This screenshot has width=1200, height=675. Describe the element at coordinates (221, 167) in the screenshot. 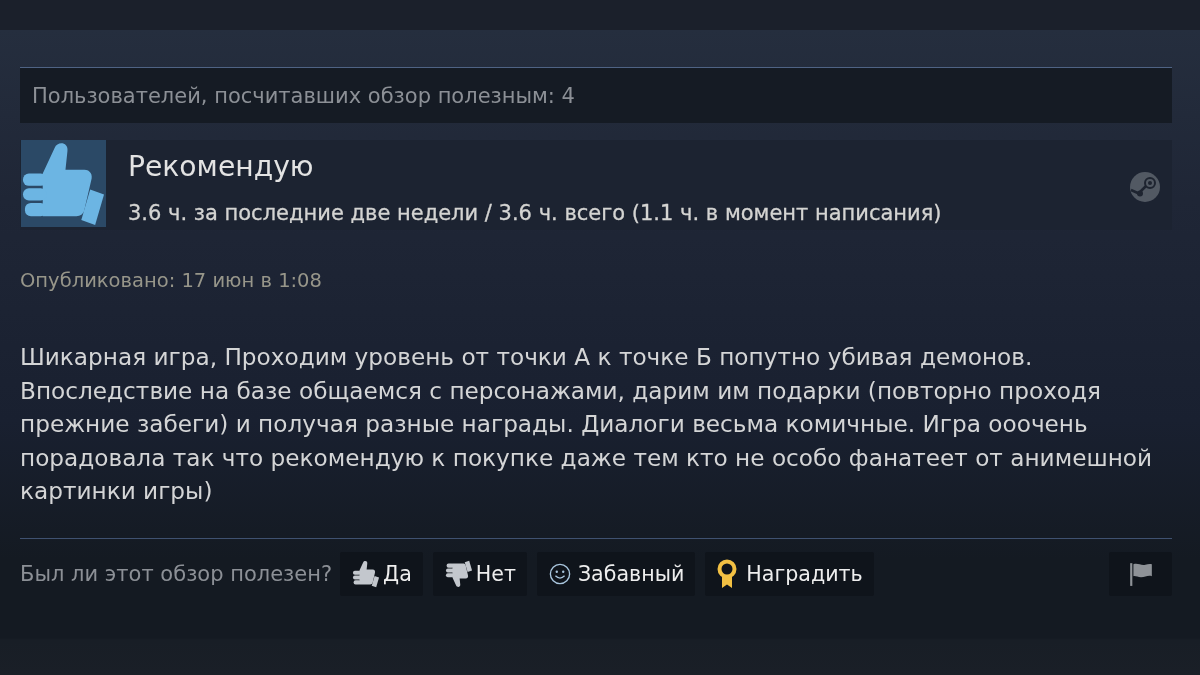

I see `verdict-title: Рекомендую` at that location.